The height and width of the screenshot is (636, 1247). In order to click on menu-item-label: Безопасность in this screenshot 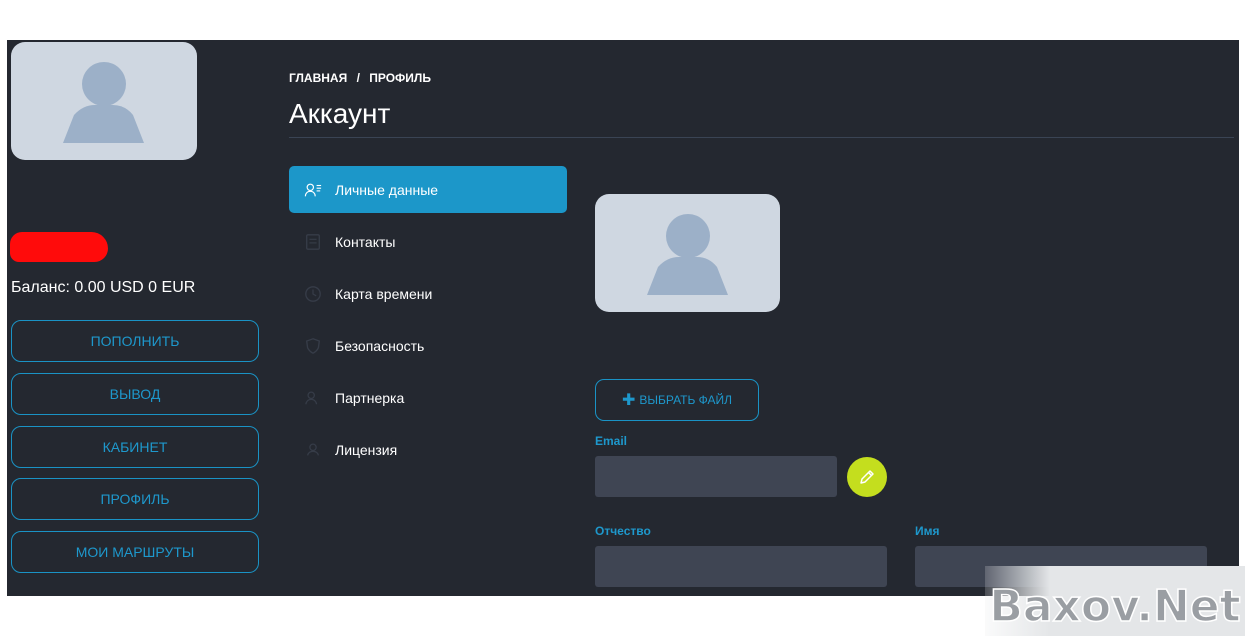, I will do `click(380, 345)`.